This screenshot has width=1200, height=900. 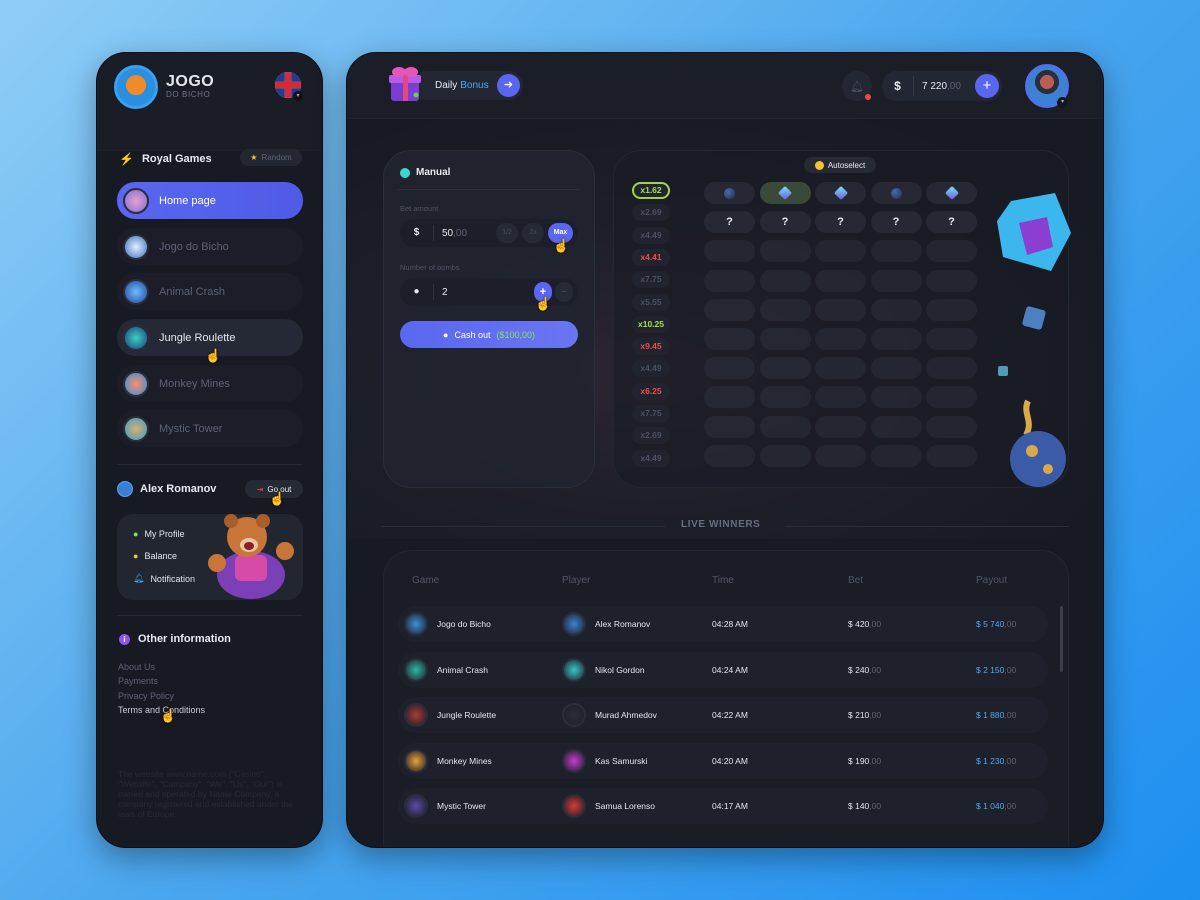 What do you see at coordinates (136, 87) in the screenshot?
I see `tiger-logo-icon` at bounding box center [136, 87].